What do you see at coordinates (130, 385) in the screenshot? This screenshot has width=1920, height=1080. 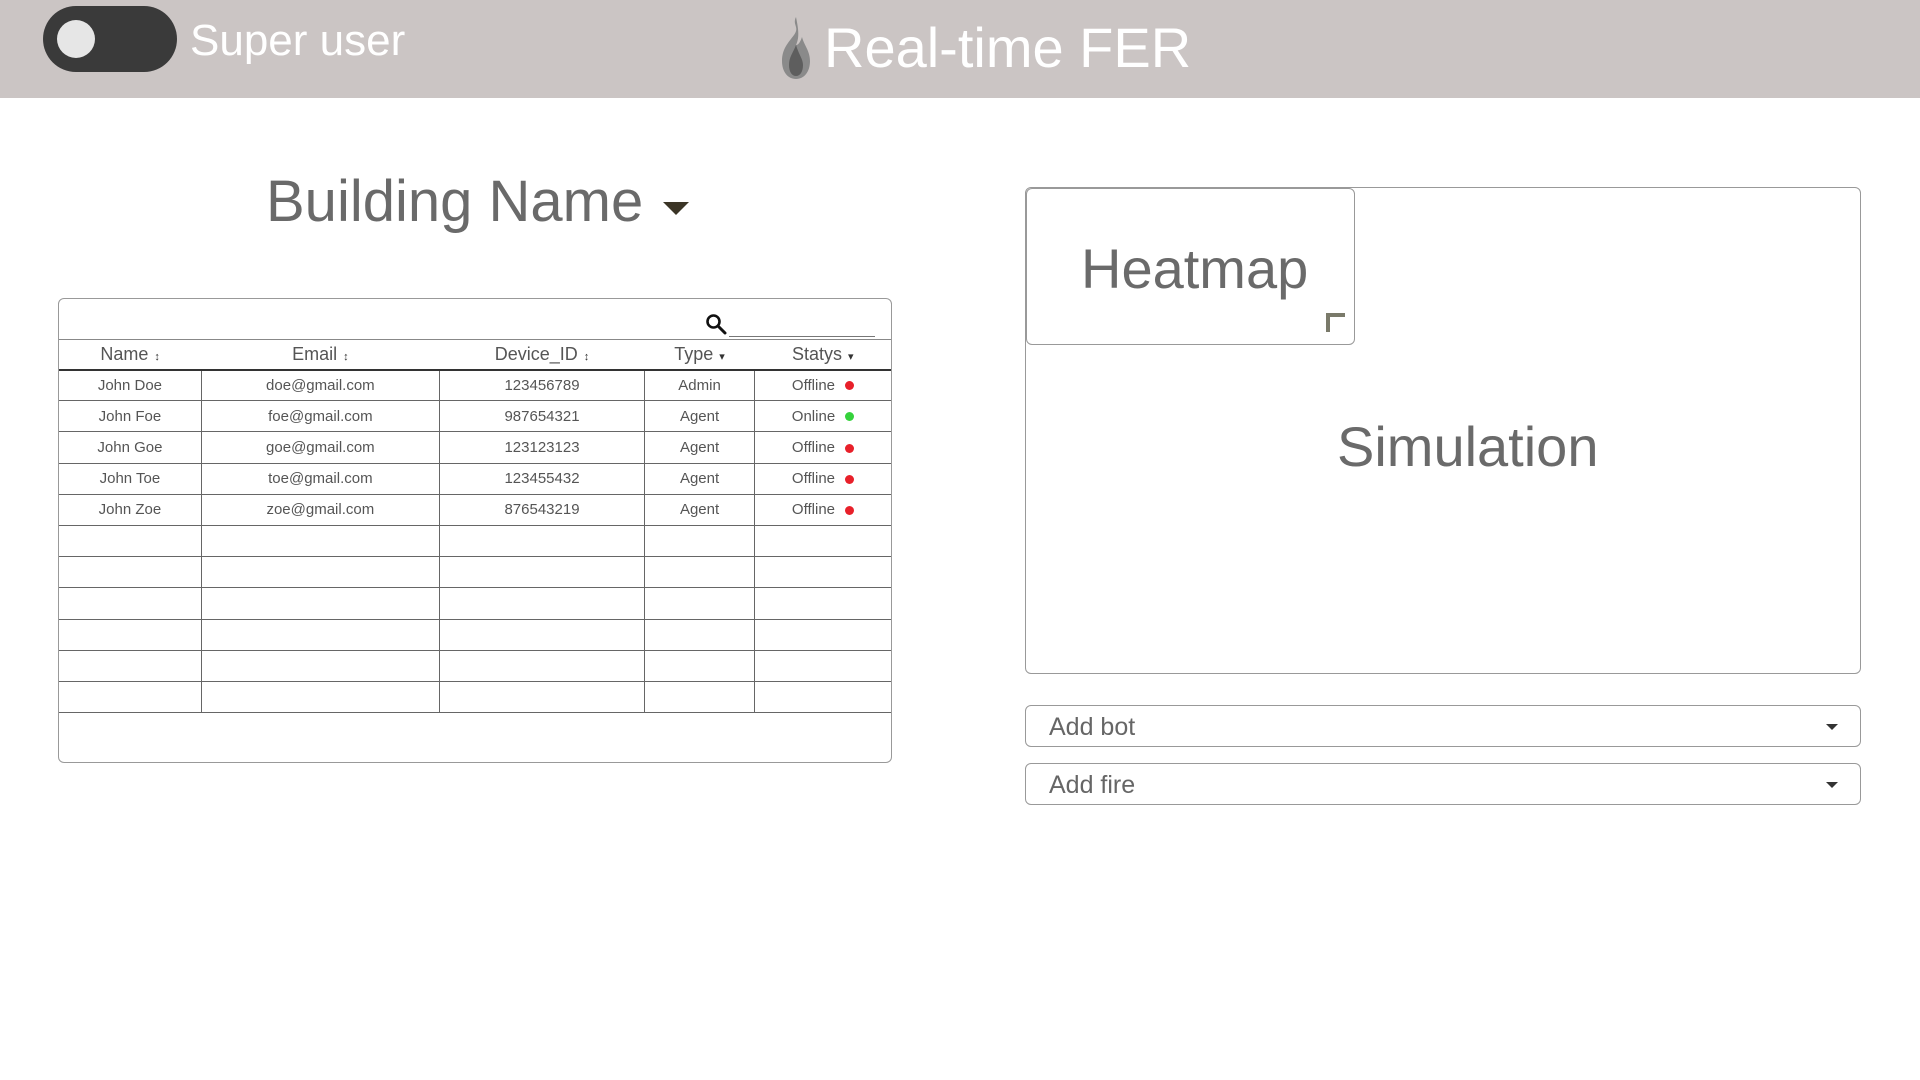 I see `cell-name: John Doe` at bounding box center [130, 385].